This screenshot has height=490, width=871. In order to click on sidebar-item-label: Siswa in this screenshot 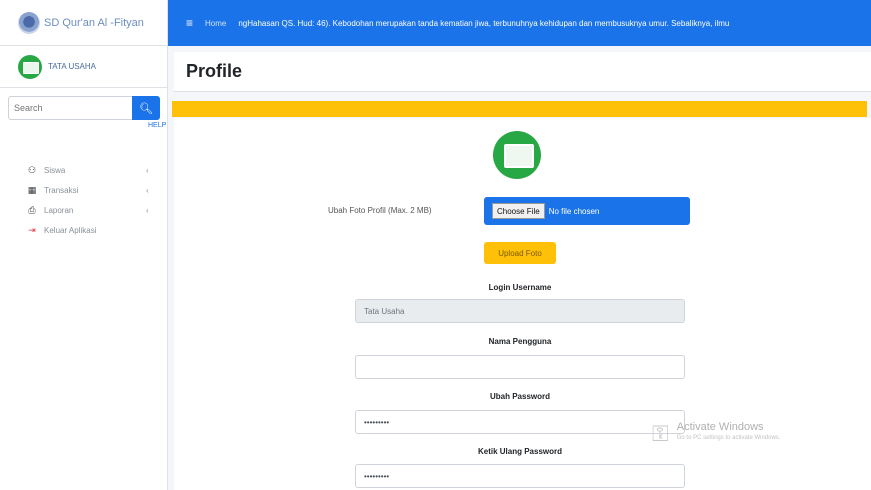, I will do `click(55, 170)`.